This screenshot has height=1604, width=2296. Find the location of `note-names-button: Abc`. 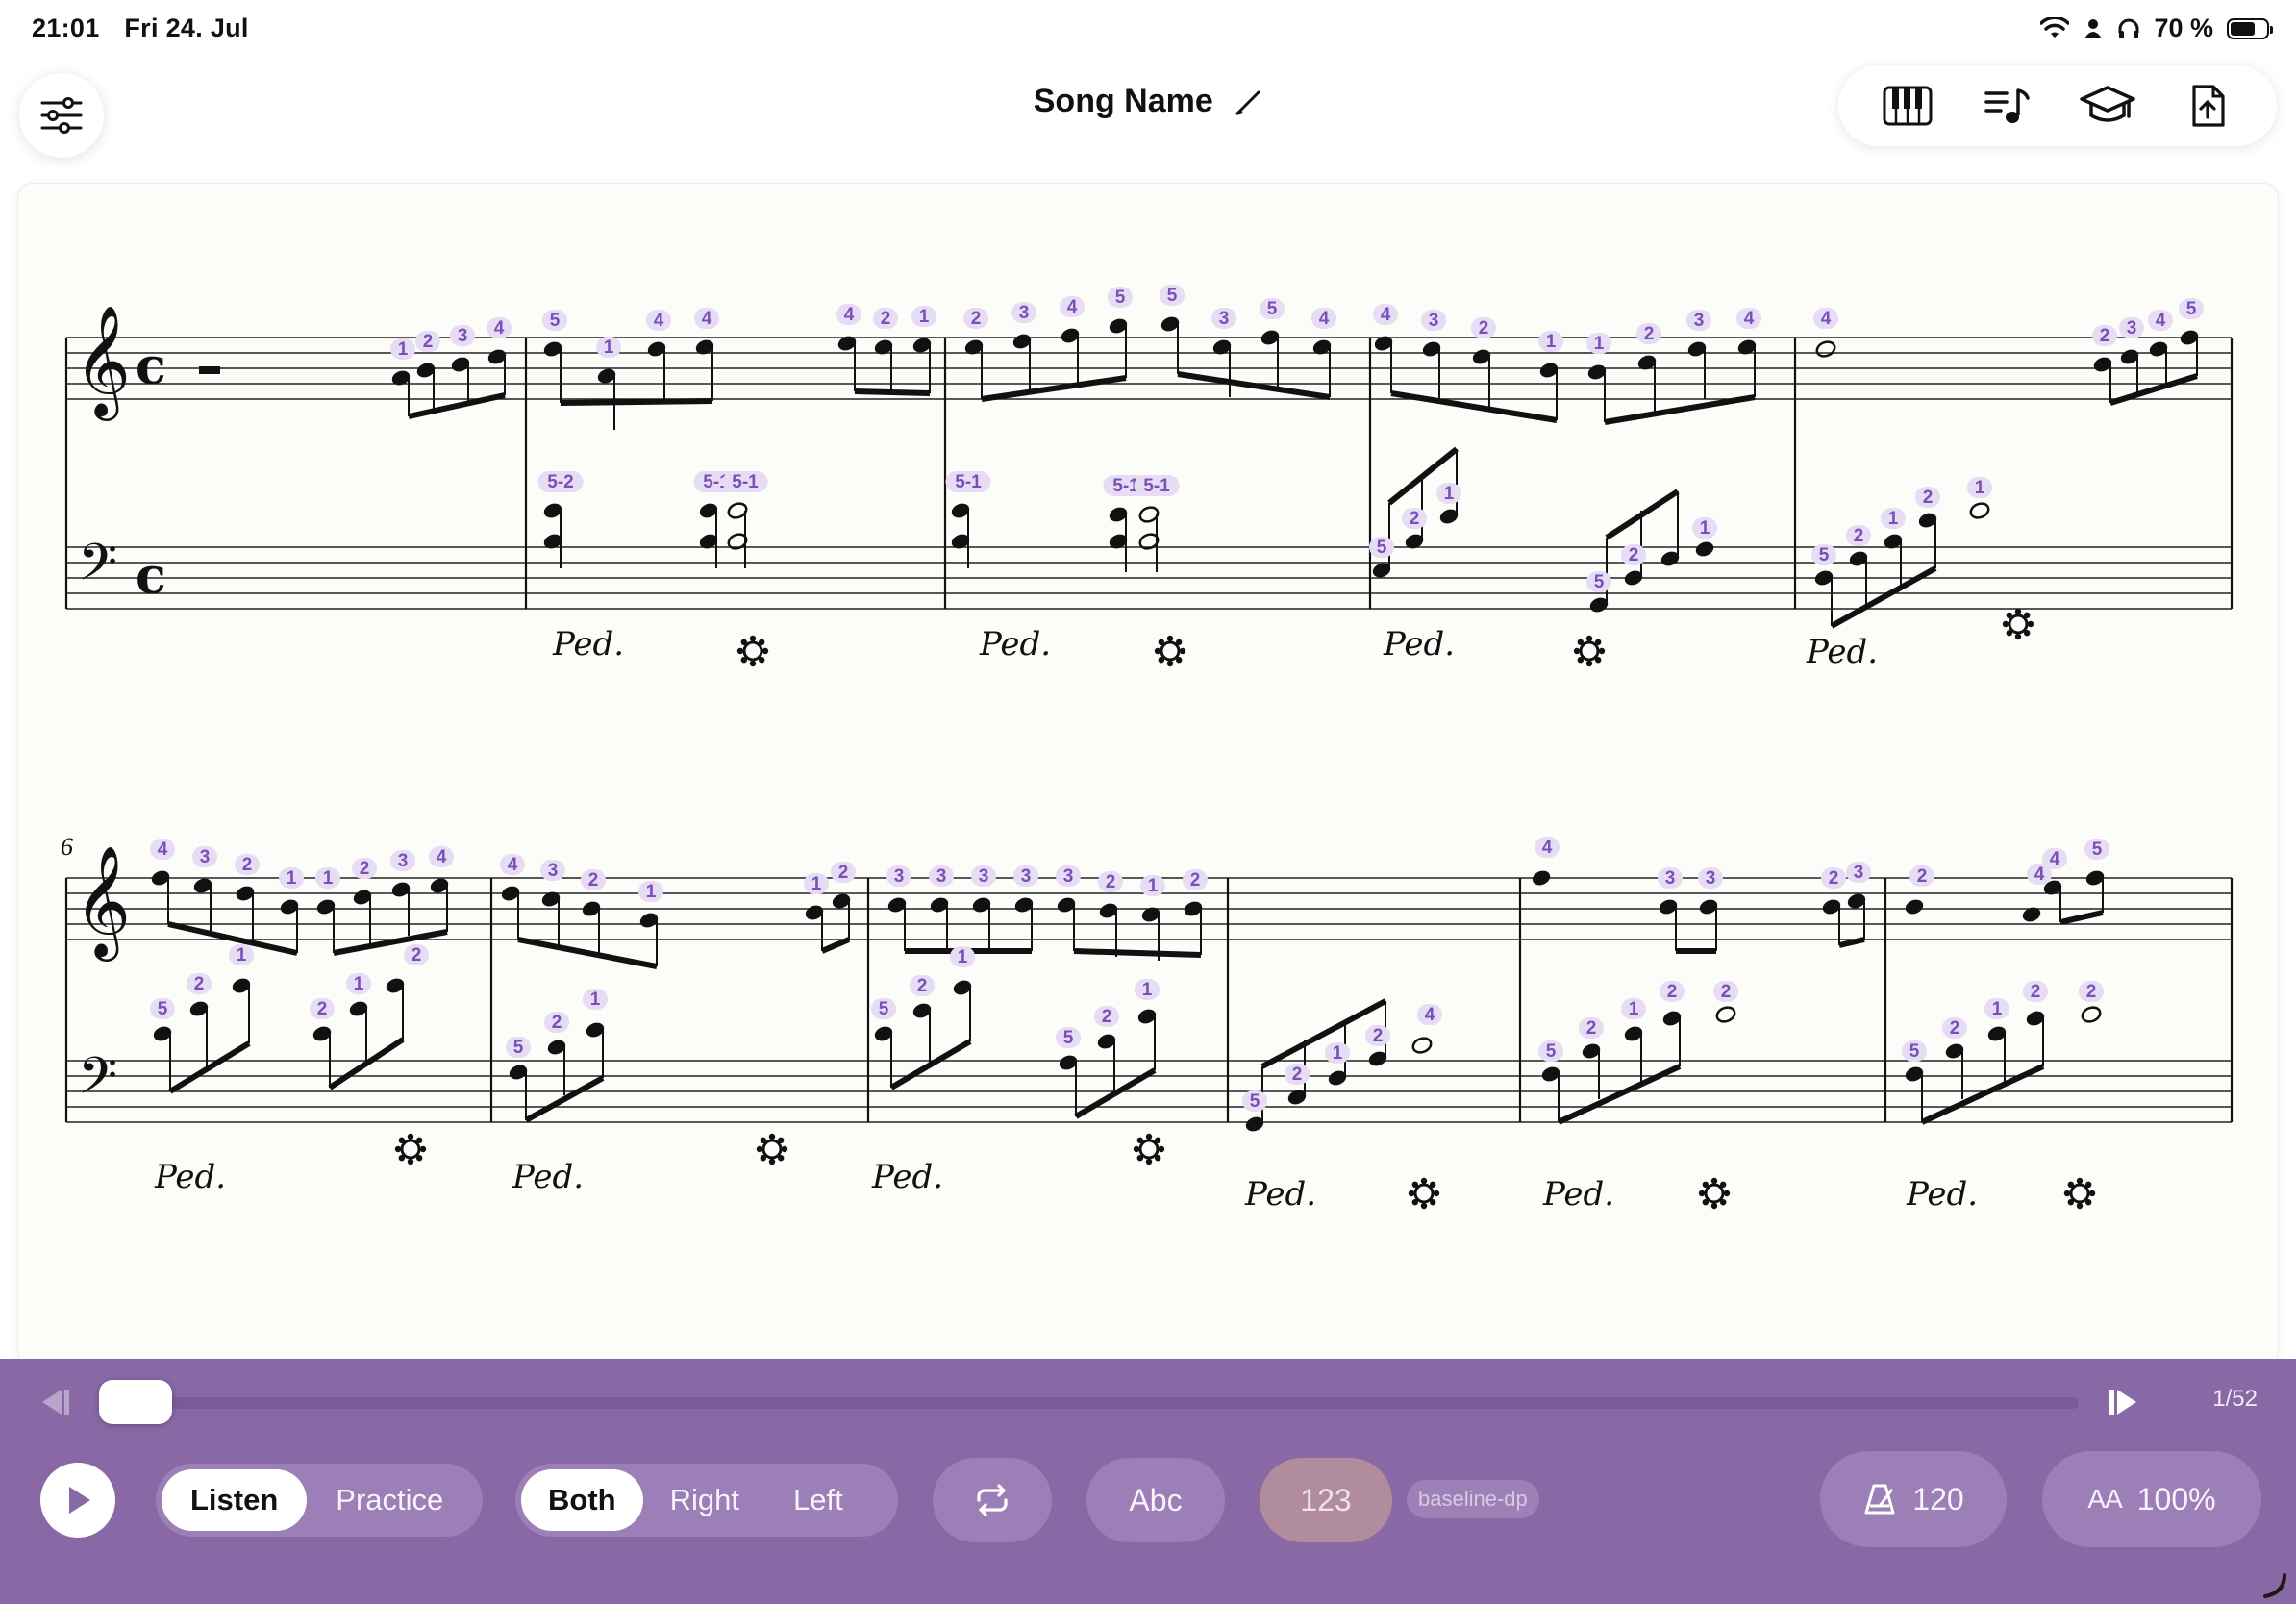

note-names-button: Abc is located at coordinates (1155, 1500).